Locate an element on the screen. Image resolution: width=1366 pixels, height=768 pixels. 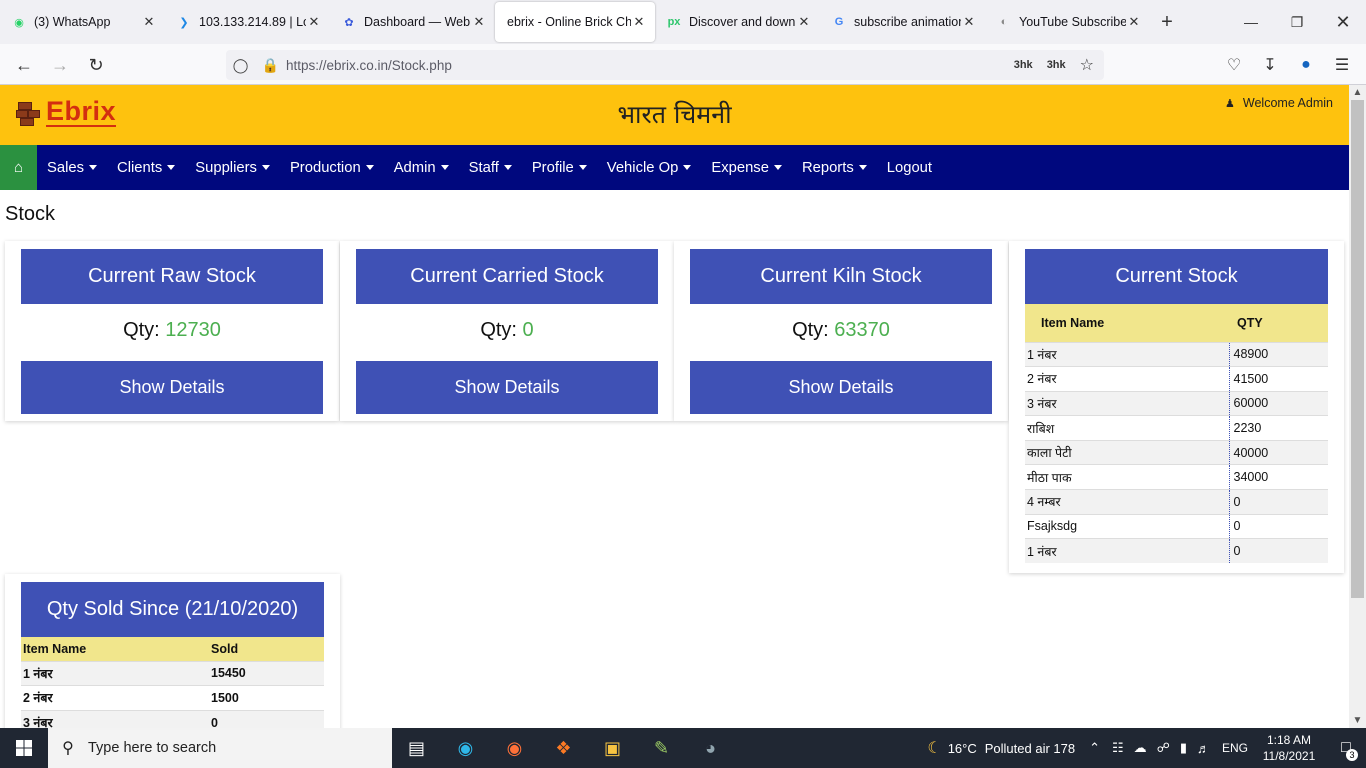
file-explorer-icon: ▣ is located at coordinates (612, 748).